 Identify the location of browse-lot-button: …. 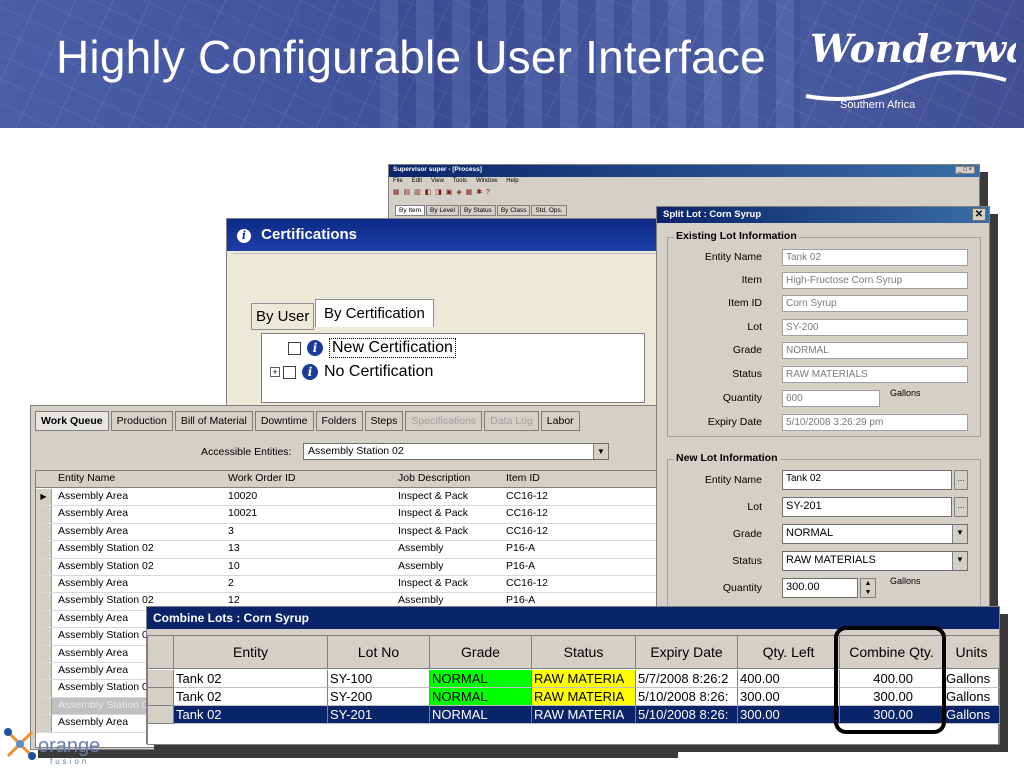
(961, 507).